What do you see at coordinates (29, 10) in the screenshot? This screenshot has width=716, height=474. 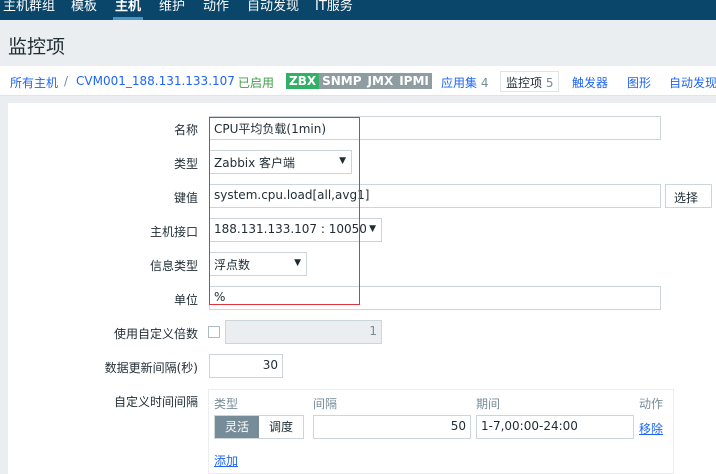 I see `nav-tab-host-groups: 主机群组` at bounding box center [29, 10].